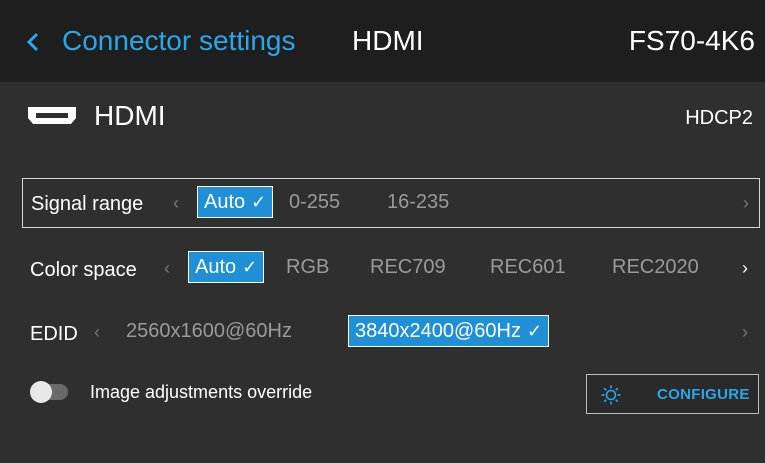  What do you see at coordinates (87, 204) in the screenshot?
I see `signal-range-label: Signal range` at bounding box center [87, 204].